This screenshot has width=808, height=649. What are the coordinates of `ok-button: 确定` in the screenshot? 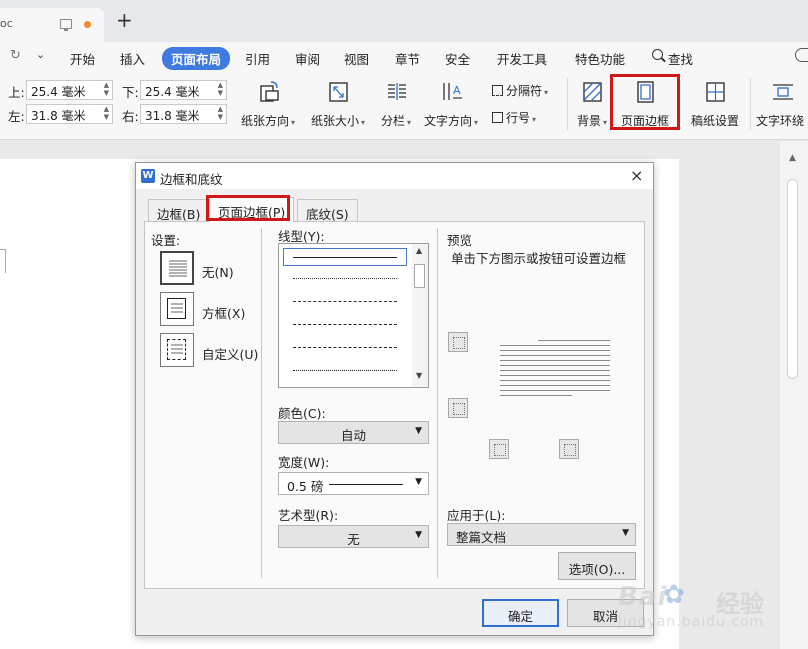 It's located at (520, 613).